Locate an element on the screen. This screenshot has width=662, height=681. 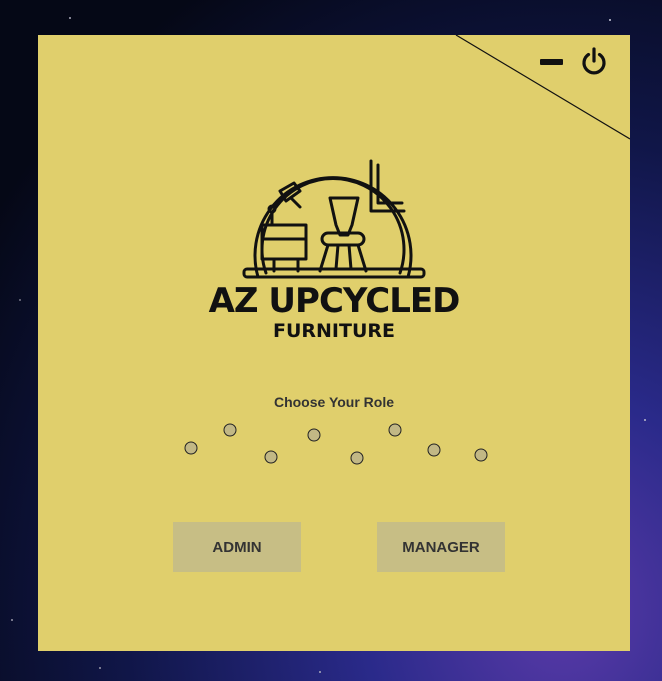
power-icon is located at coordinates (594, 61).